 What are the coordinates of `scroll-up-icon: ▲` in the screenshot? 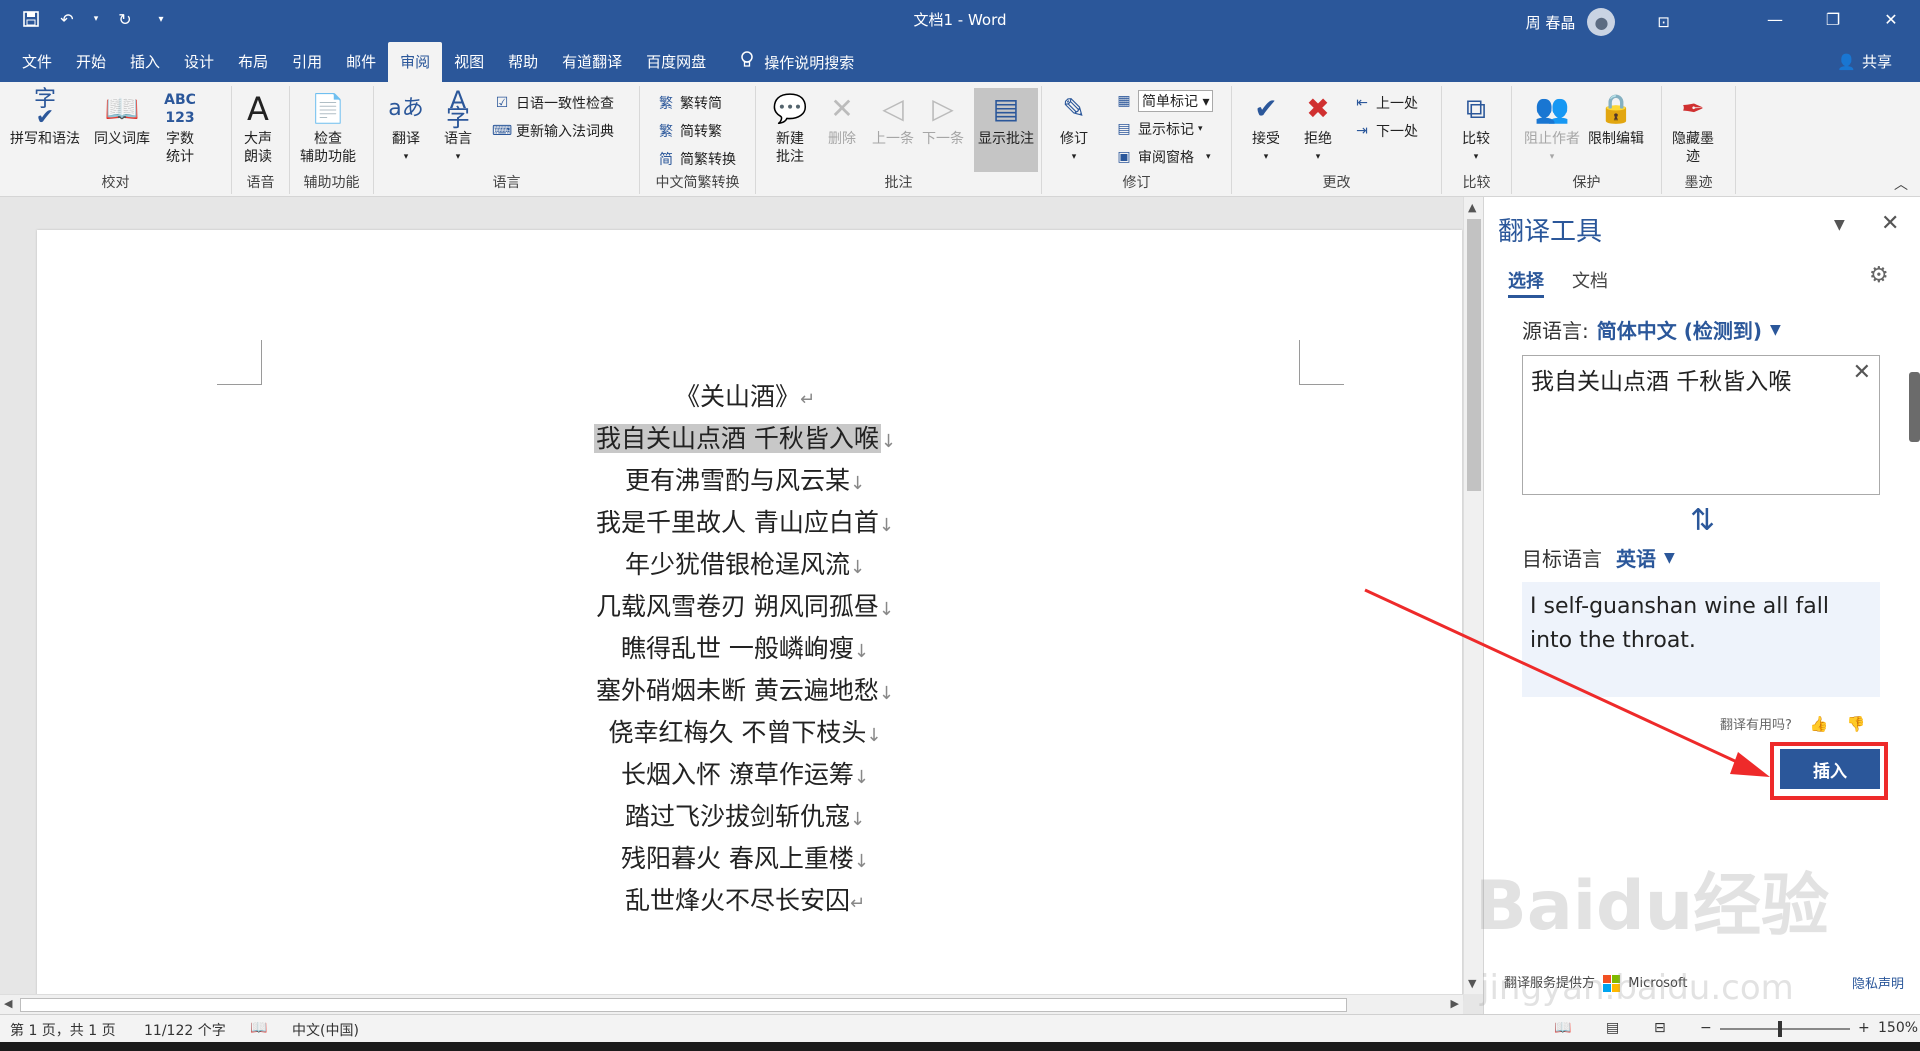 It's located at (1472, 207).